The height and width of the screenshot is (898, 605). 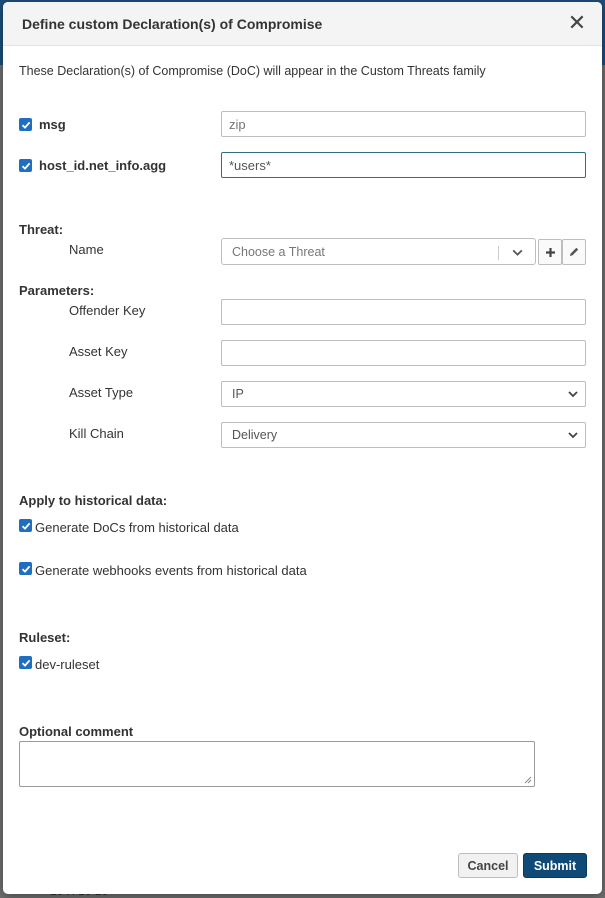 What do you see at coordinates (403, 353) in the screenshot?
I see `asset-key-input` at bounding box center [403, 353].